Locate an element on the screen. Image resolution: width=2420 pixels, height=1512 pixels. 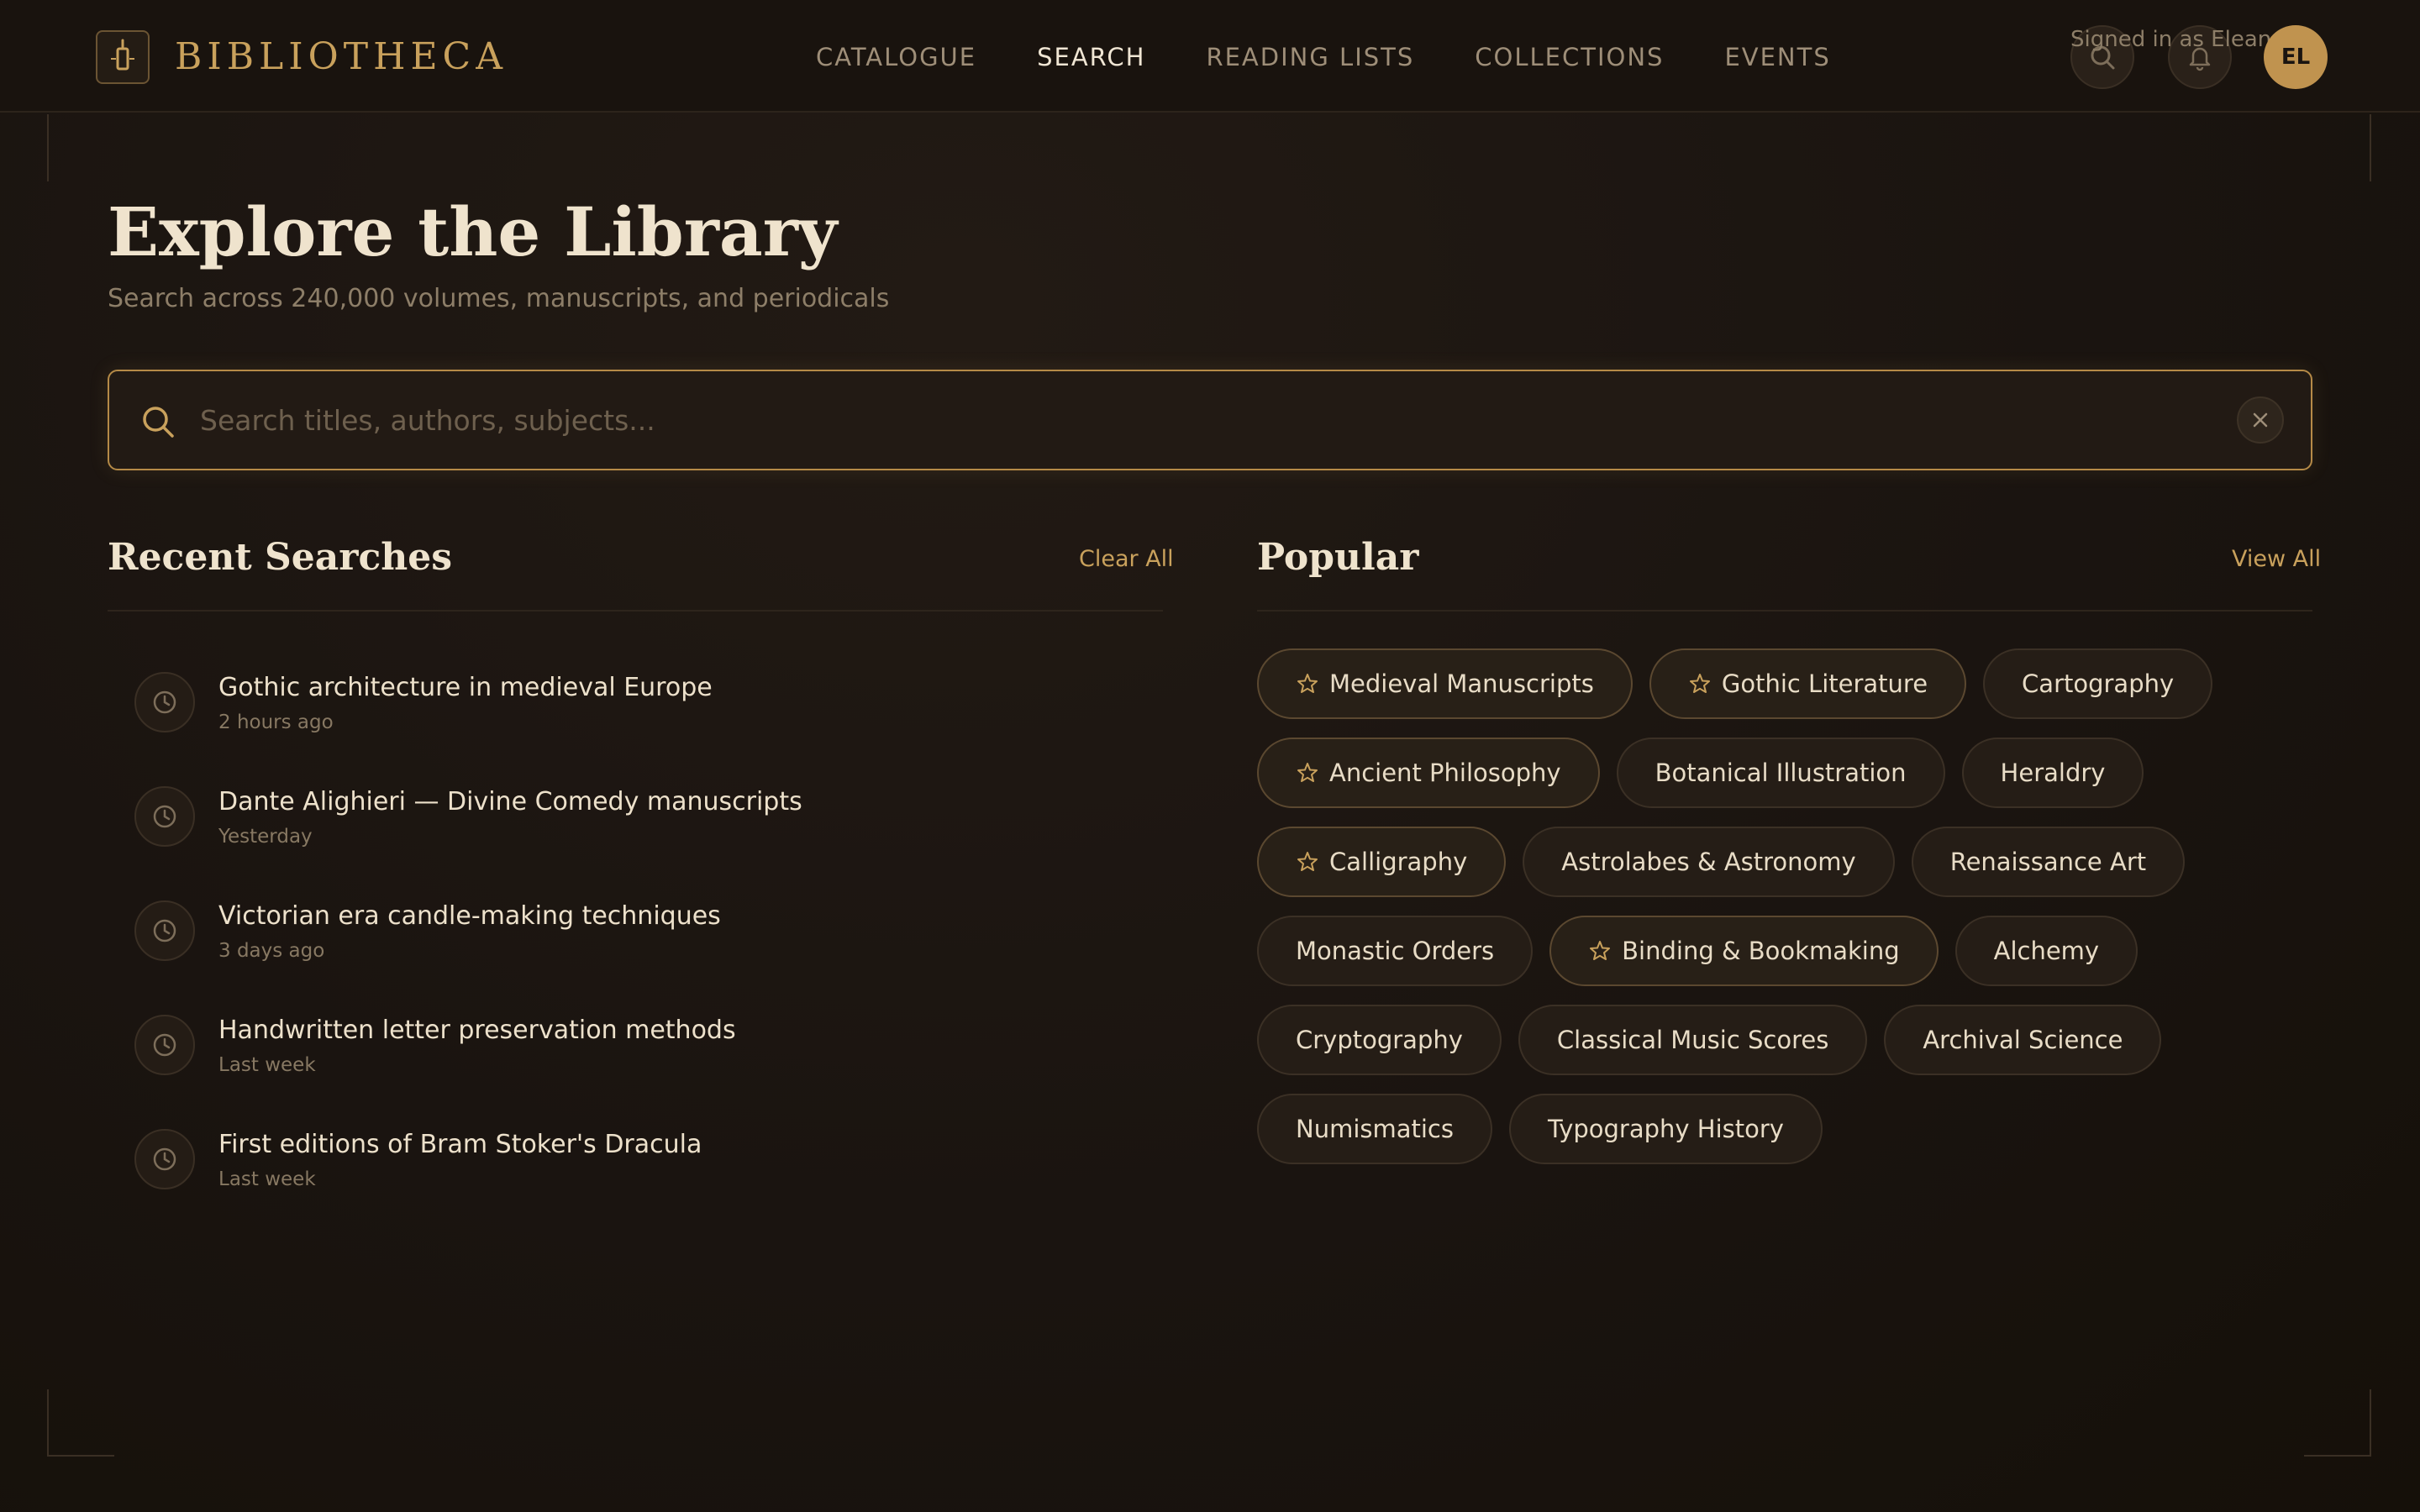
popular-tag-label: Classical Music Scores is located at coordinates (1692, 1040).